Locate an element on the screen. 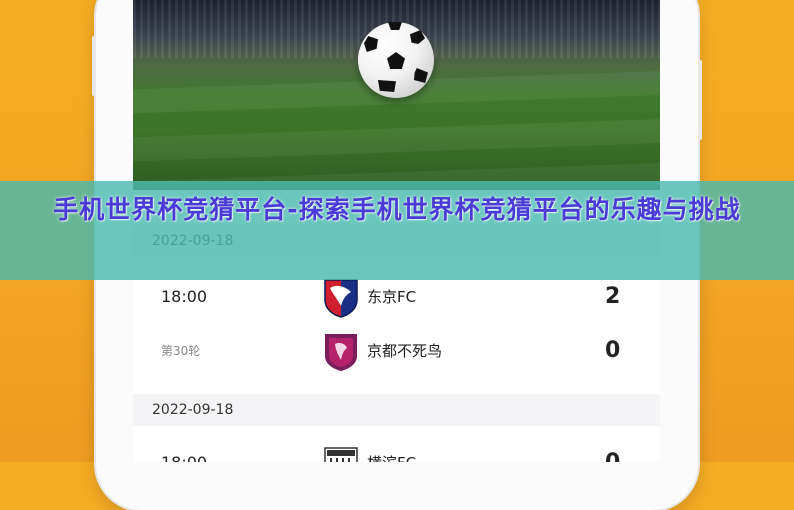 Image resolution: width=794 pixels, height=510 pixels. home-score: 0 is located at coordinates (612, 449).